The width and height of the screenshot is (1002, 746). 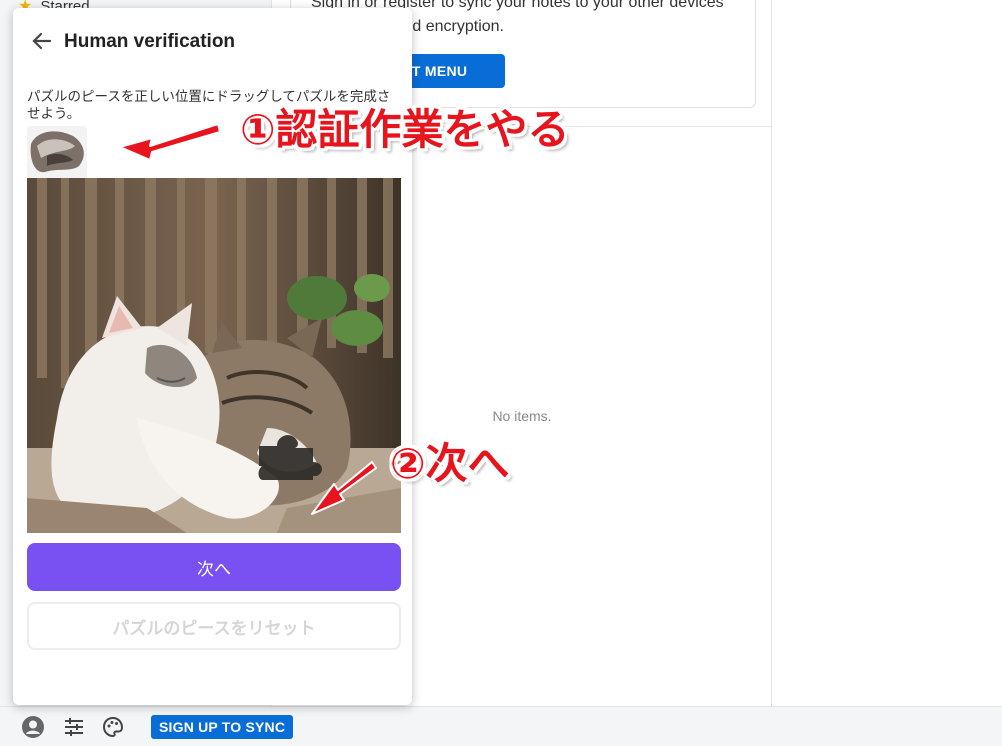 I want to click on back-arrow-icon, so click(x=42, y=41).